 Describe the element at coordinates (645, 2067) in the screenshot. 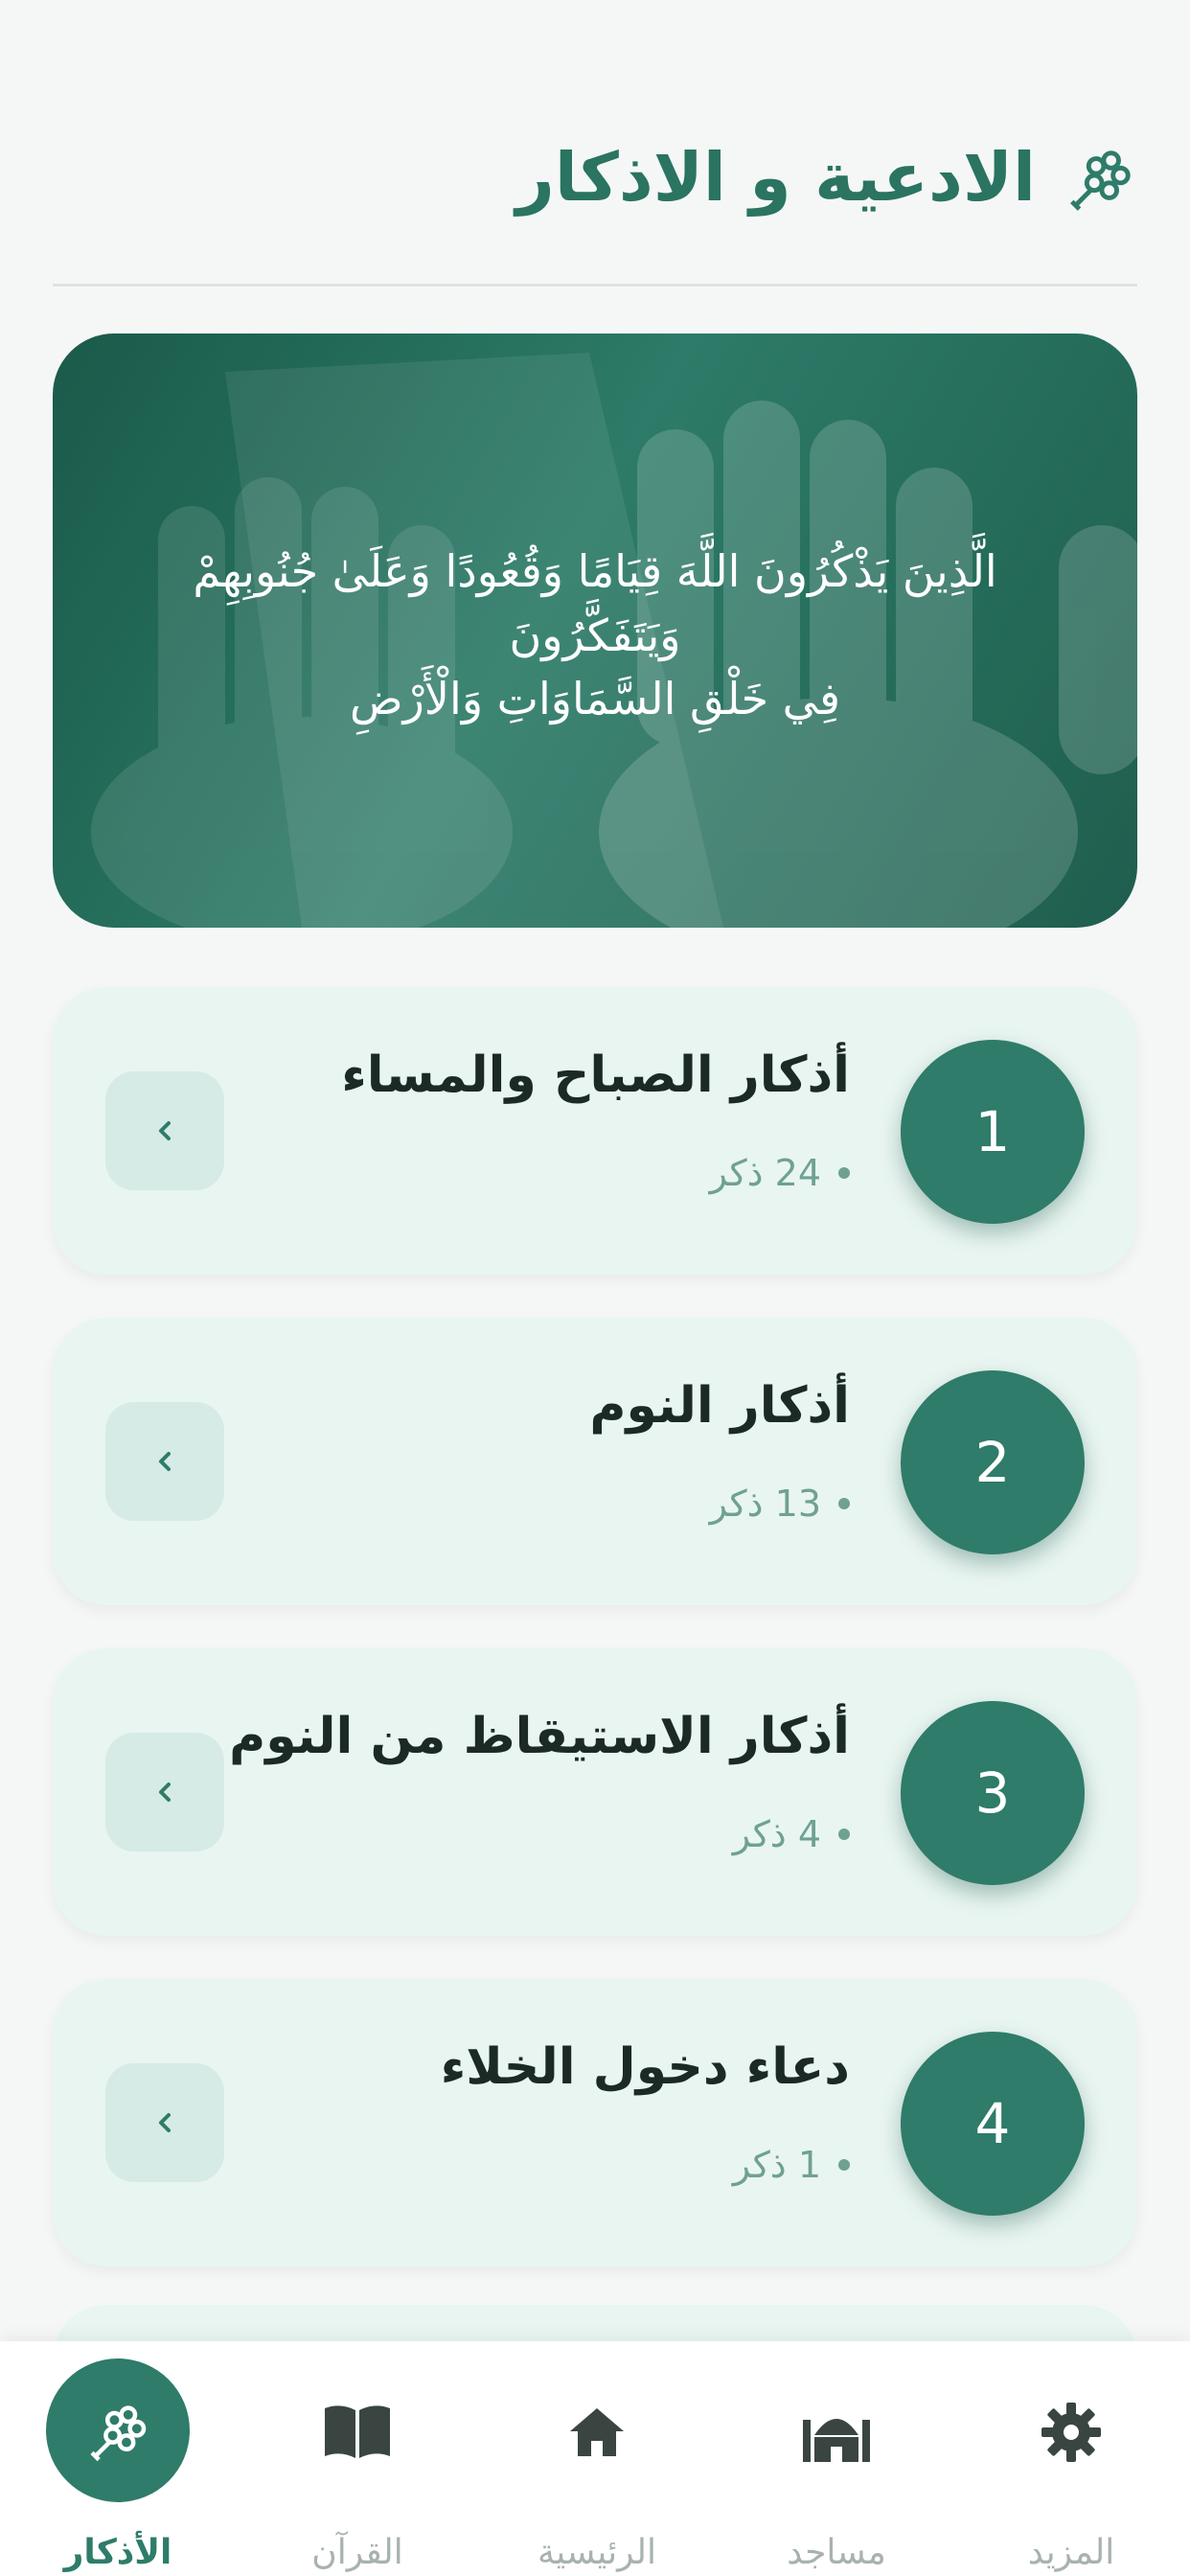

I see `card-title: دعاء دخول الخلاء` at that location.